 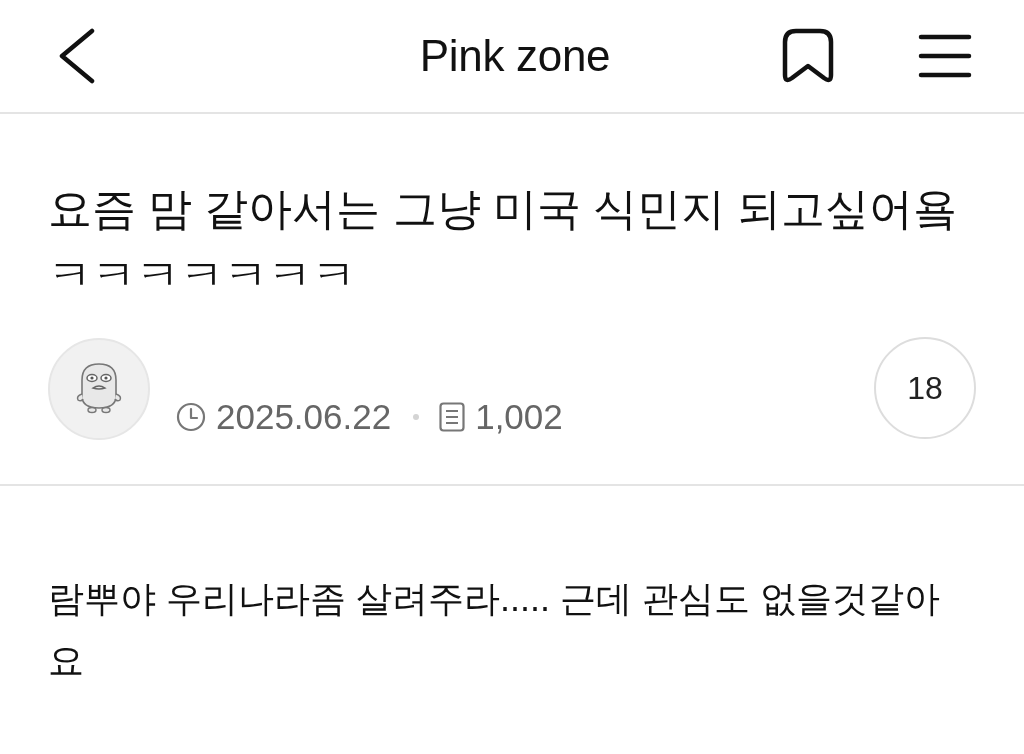 I want to click on clock-icon, so click(x=191, y=417).